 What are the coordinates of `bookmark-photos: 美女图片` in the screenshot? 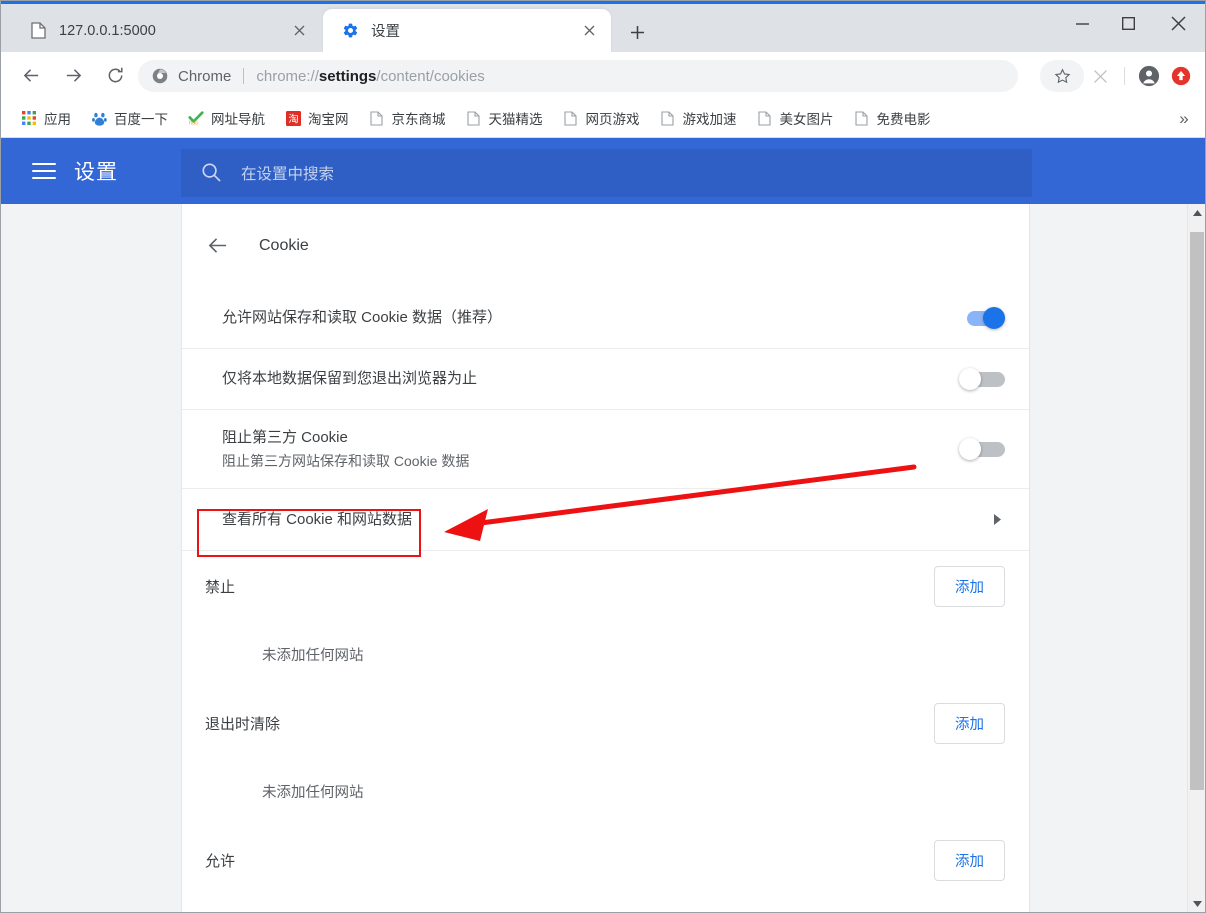 It's located at (795, 118).